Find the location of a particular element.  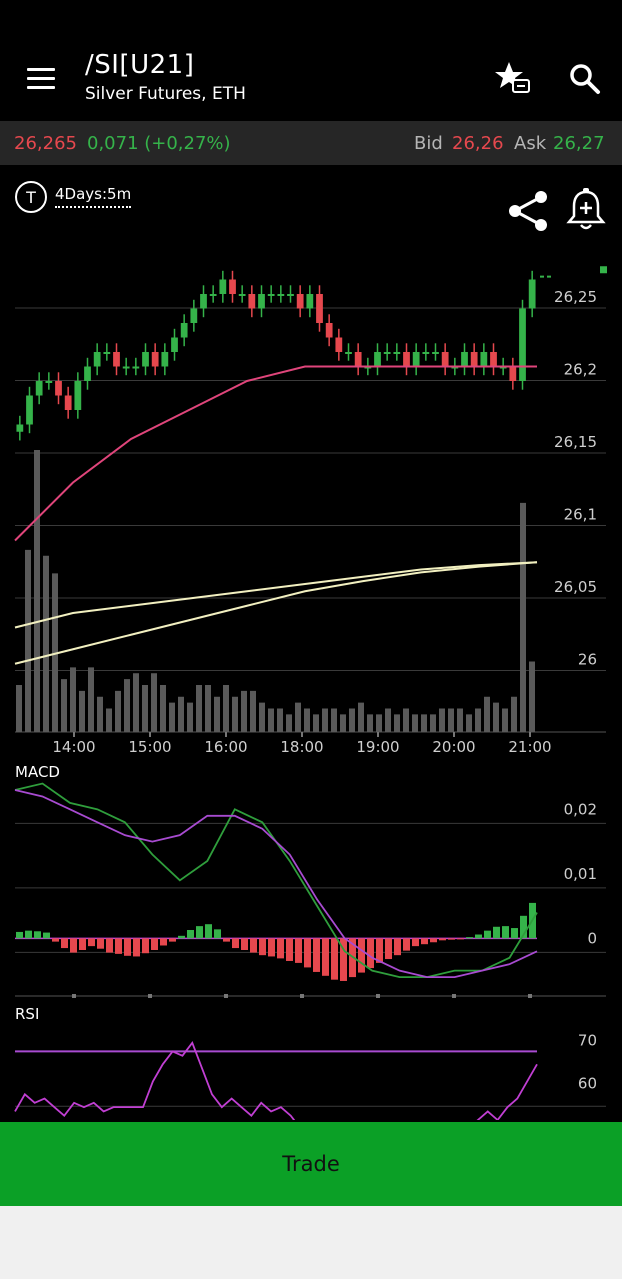

price-tick-label: 26,2 is located at coordinates (580, 370).